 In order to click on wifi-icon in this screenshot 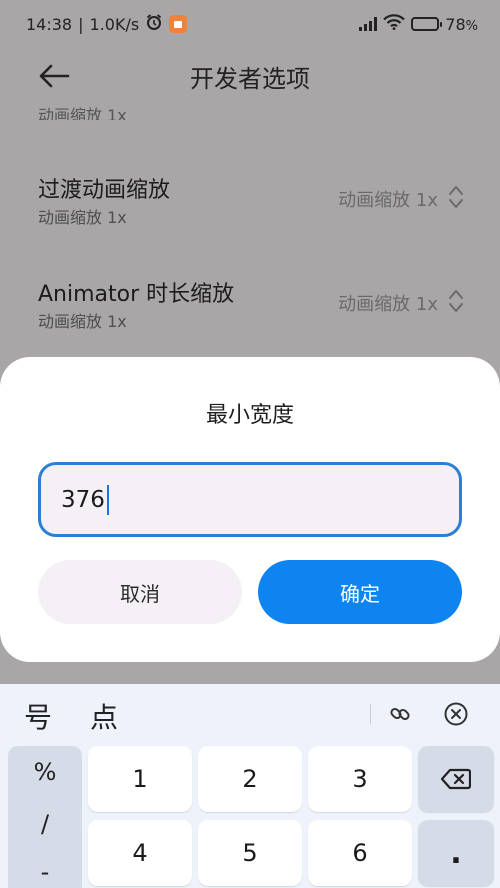, I will do `click(394, 24)`.